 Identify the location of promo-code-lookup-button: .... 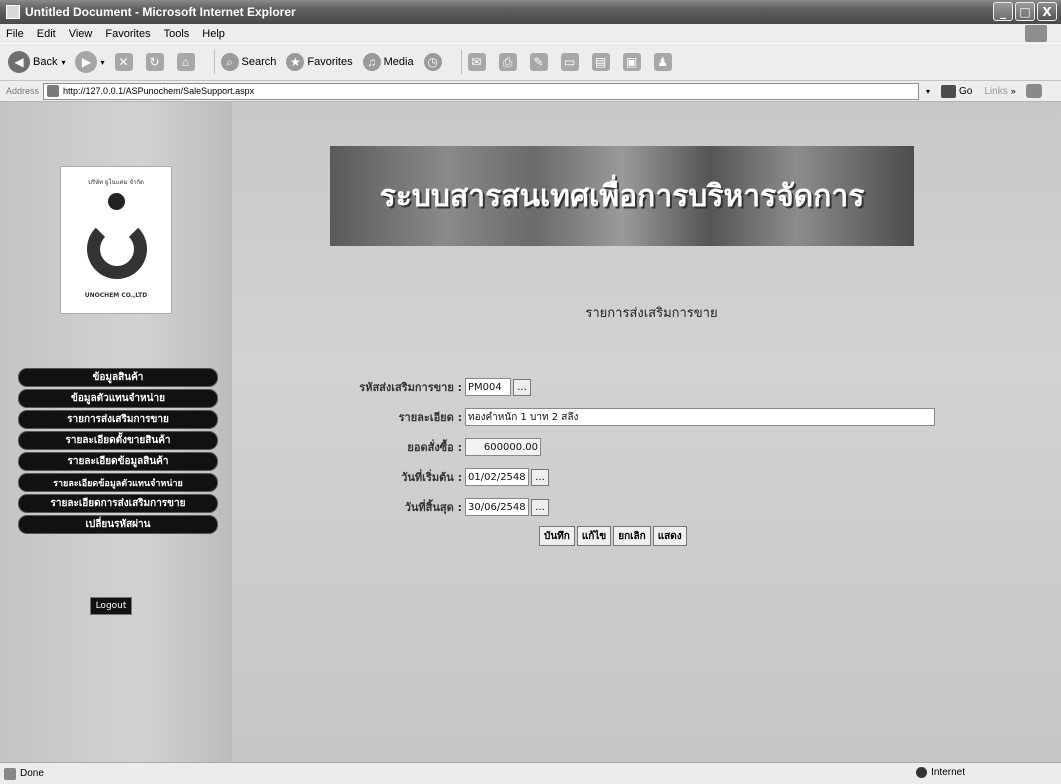
(522, 387).